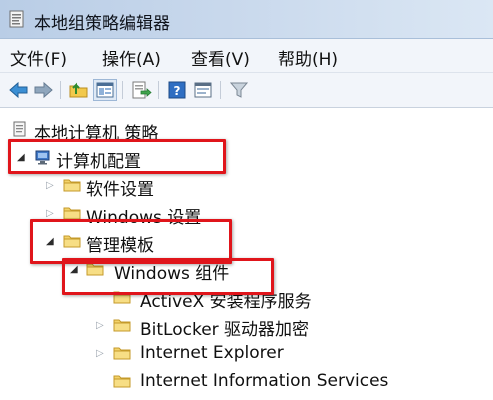  I want to click on menu-bar: 文件(F) 操作(A) 查看(V) 帮助(H), so click(246, 56).